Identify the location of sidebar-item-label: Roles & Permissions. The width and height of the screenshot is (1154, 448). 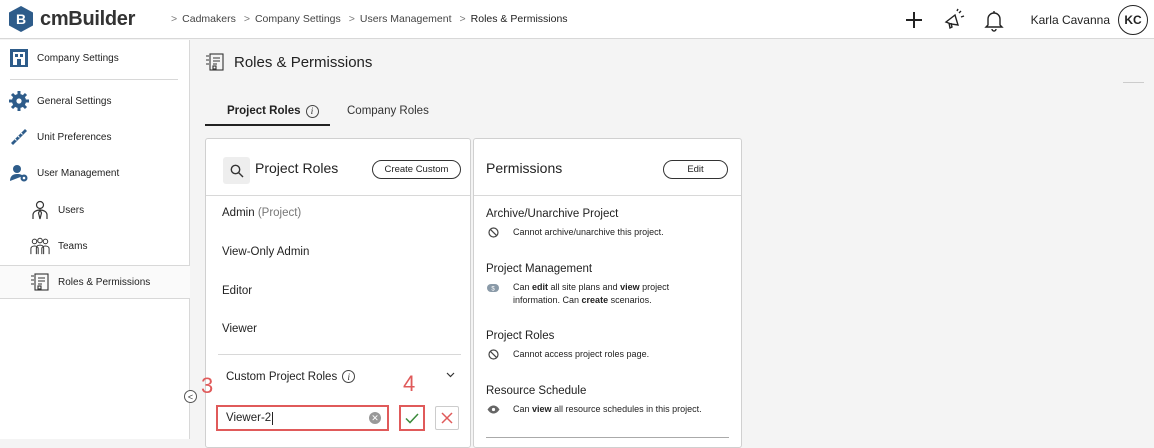
(104, 282).